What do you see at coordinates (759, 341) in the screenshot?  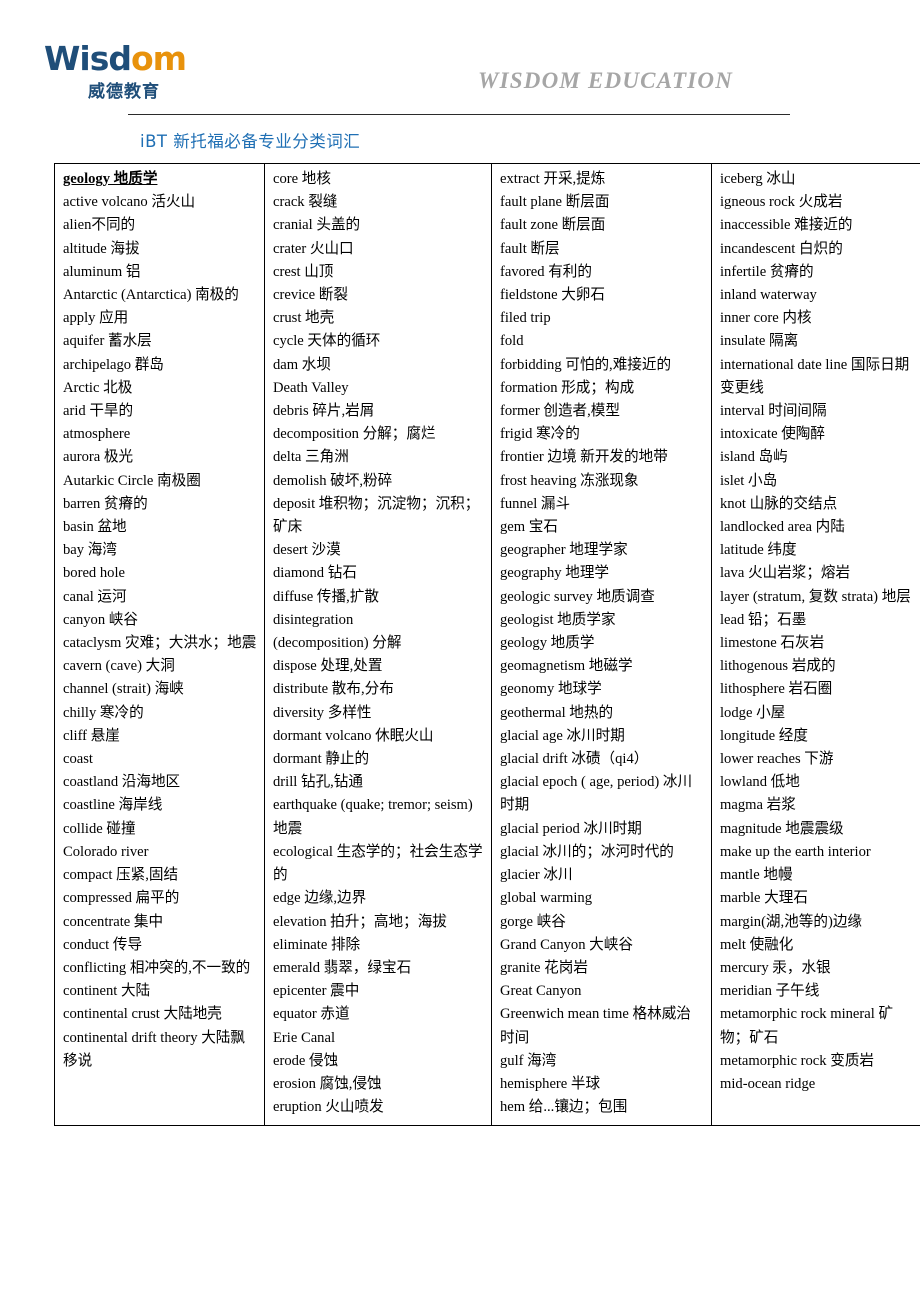 I see `vocab-entry: insulate 隔离` at bounding box center [759, 341].